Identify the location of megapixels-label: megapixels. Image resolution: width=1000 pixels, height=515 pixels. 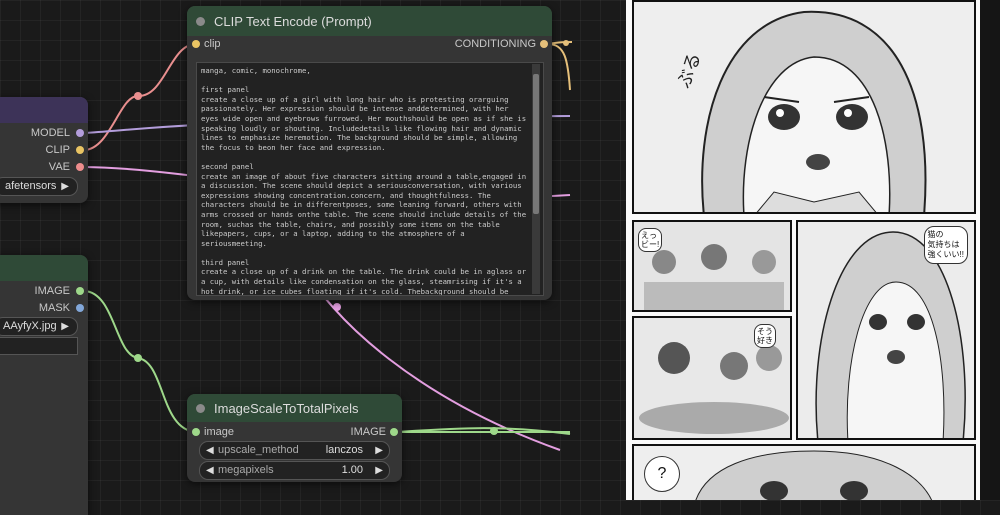
(246, 470).